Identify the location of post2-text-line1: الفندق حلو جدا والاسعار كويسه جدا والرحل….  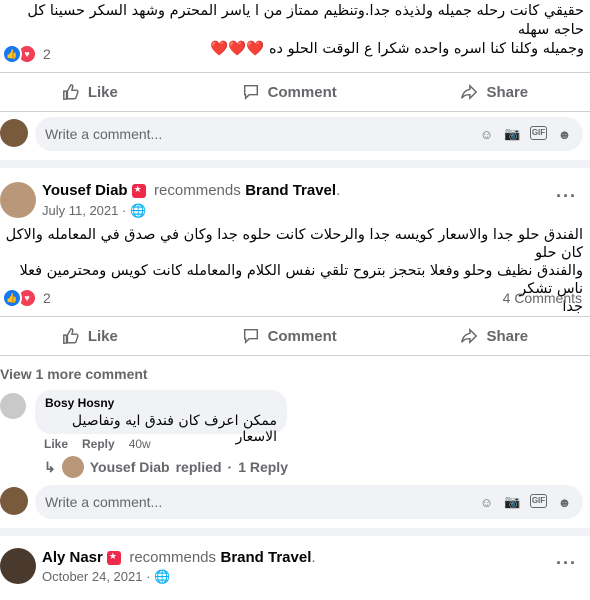
(294, 244).